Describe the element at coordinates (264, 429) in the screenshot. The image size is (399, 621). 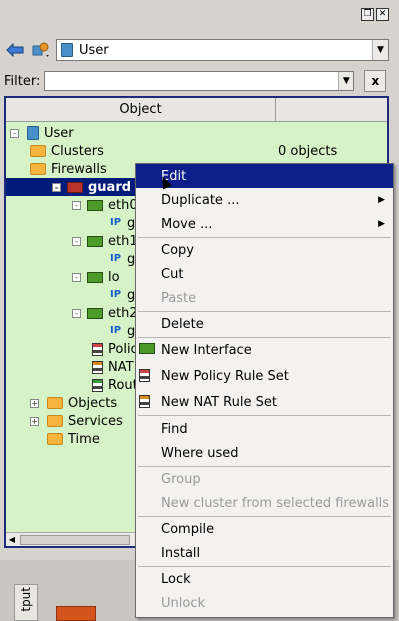
I see `menu-item-find: Find` at that location.